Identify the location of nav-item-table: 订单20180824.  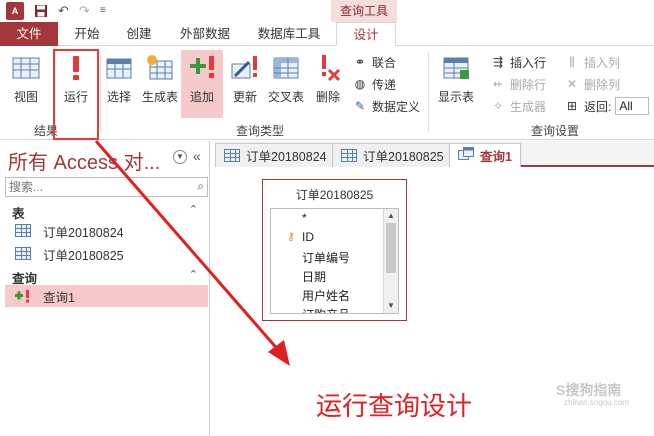
(106, 231).